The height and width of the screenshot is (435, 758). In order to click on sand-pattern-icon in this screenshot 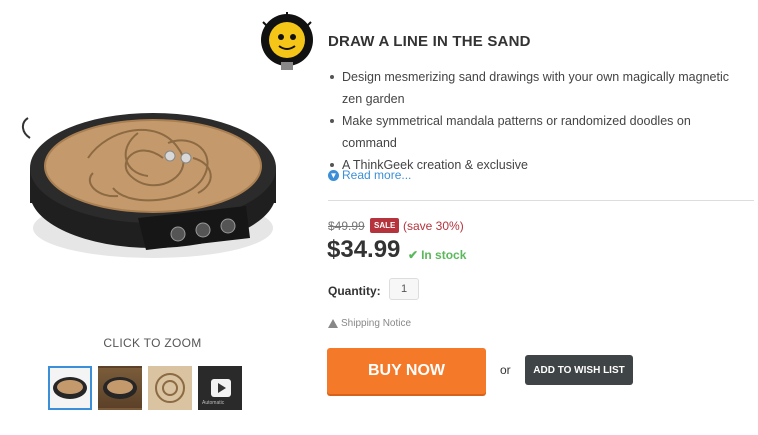, I will do `click(170, 388)`.